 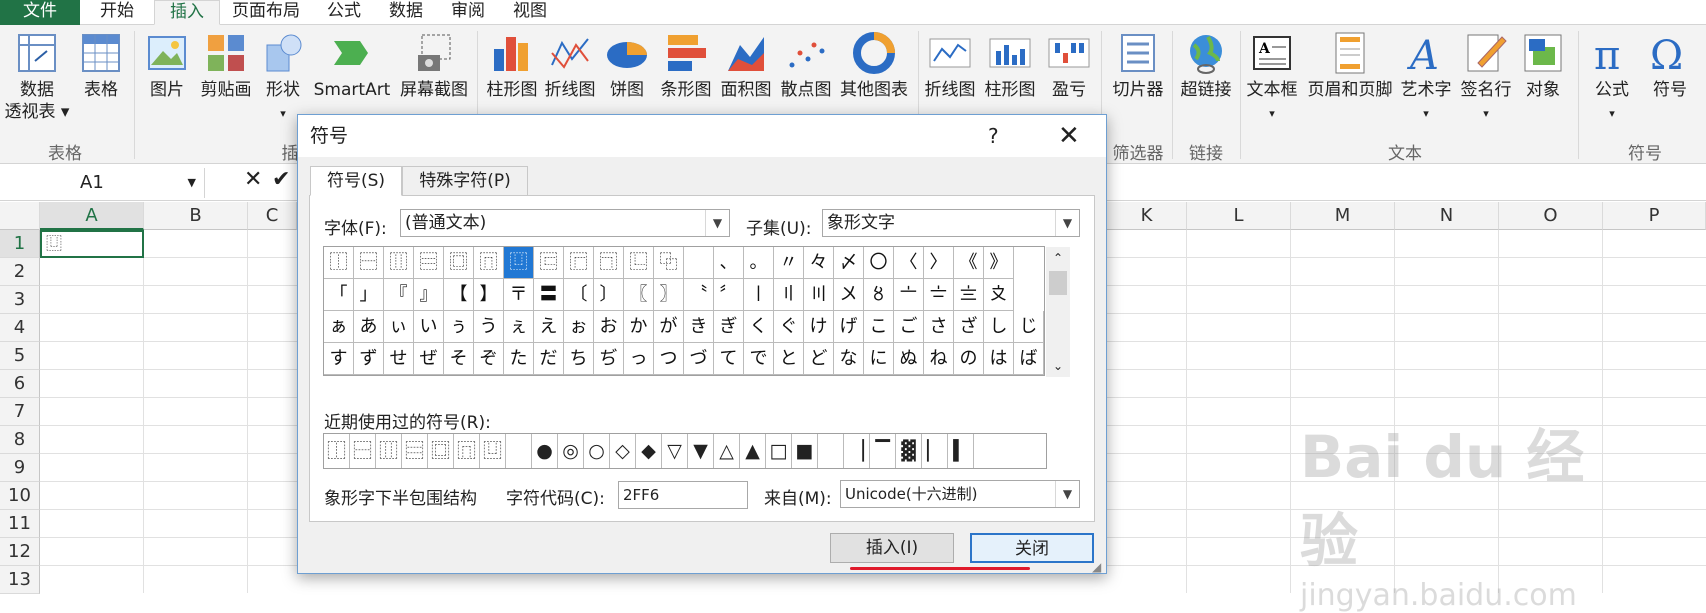 I want to click on symbol-cell: ⿵, so click(x=489, y=263).